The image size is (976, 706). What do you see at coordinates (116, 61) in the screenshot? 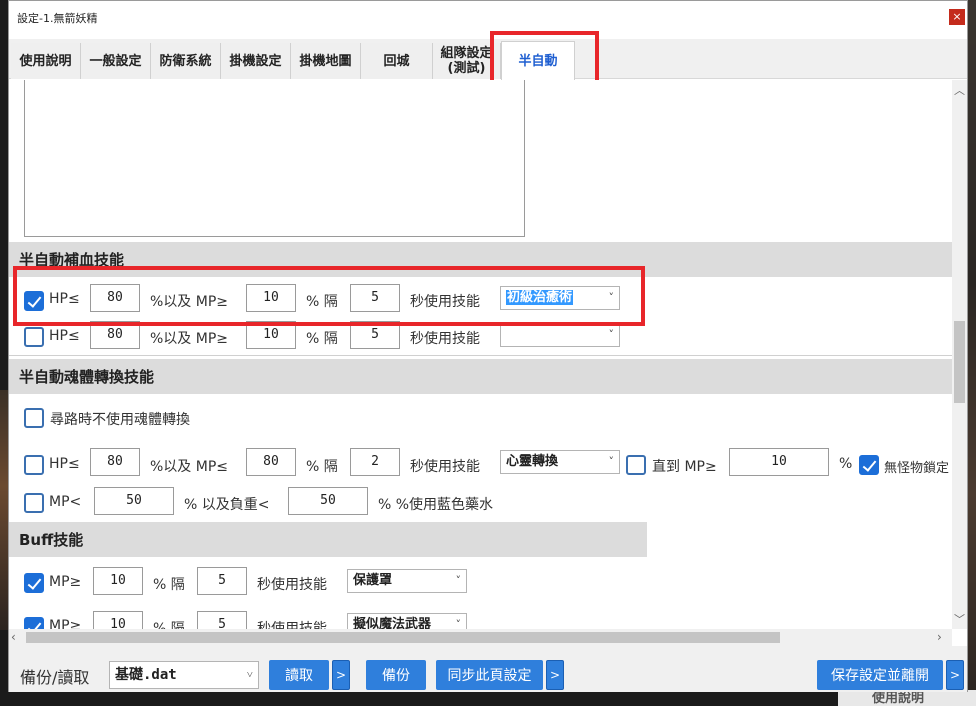
I see `tab-general: 一般設定` at bounding box center [116, 61].